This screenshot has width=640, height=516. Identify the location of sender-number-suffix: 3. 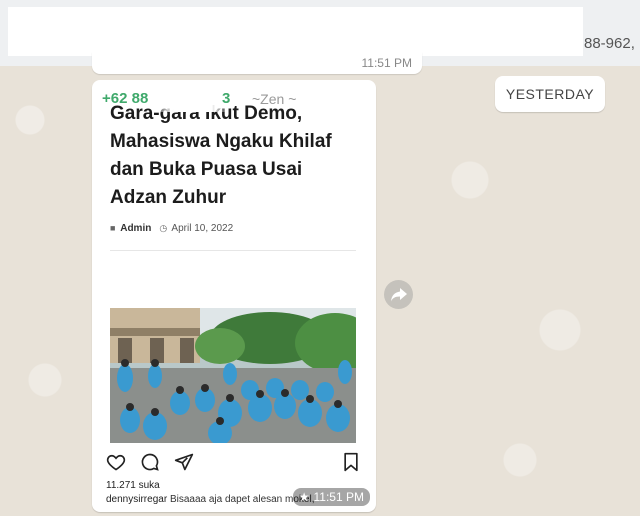
(226, 98).